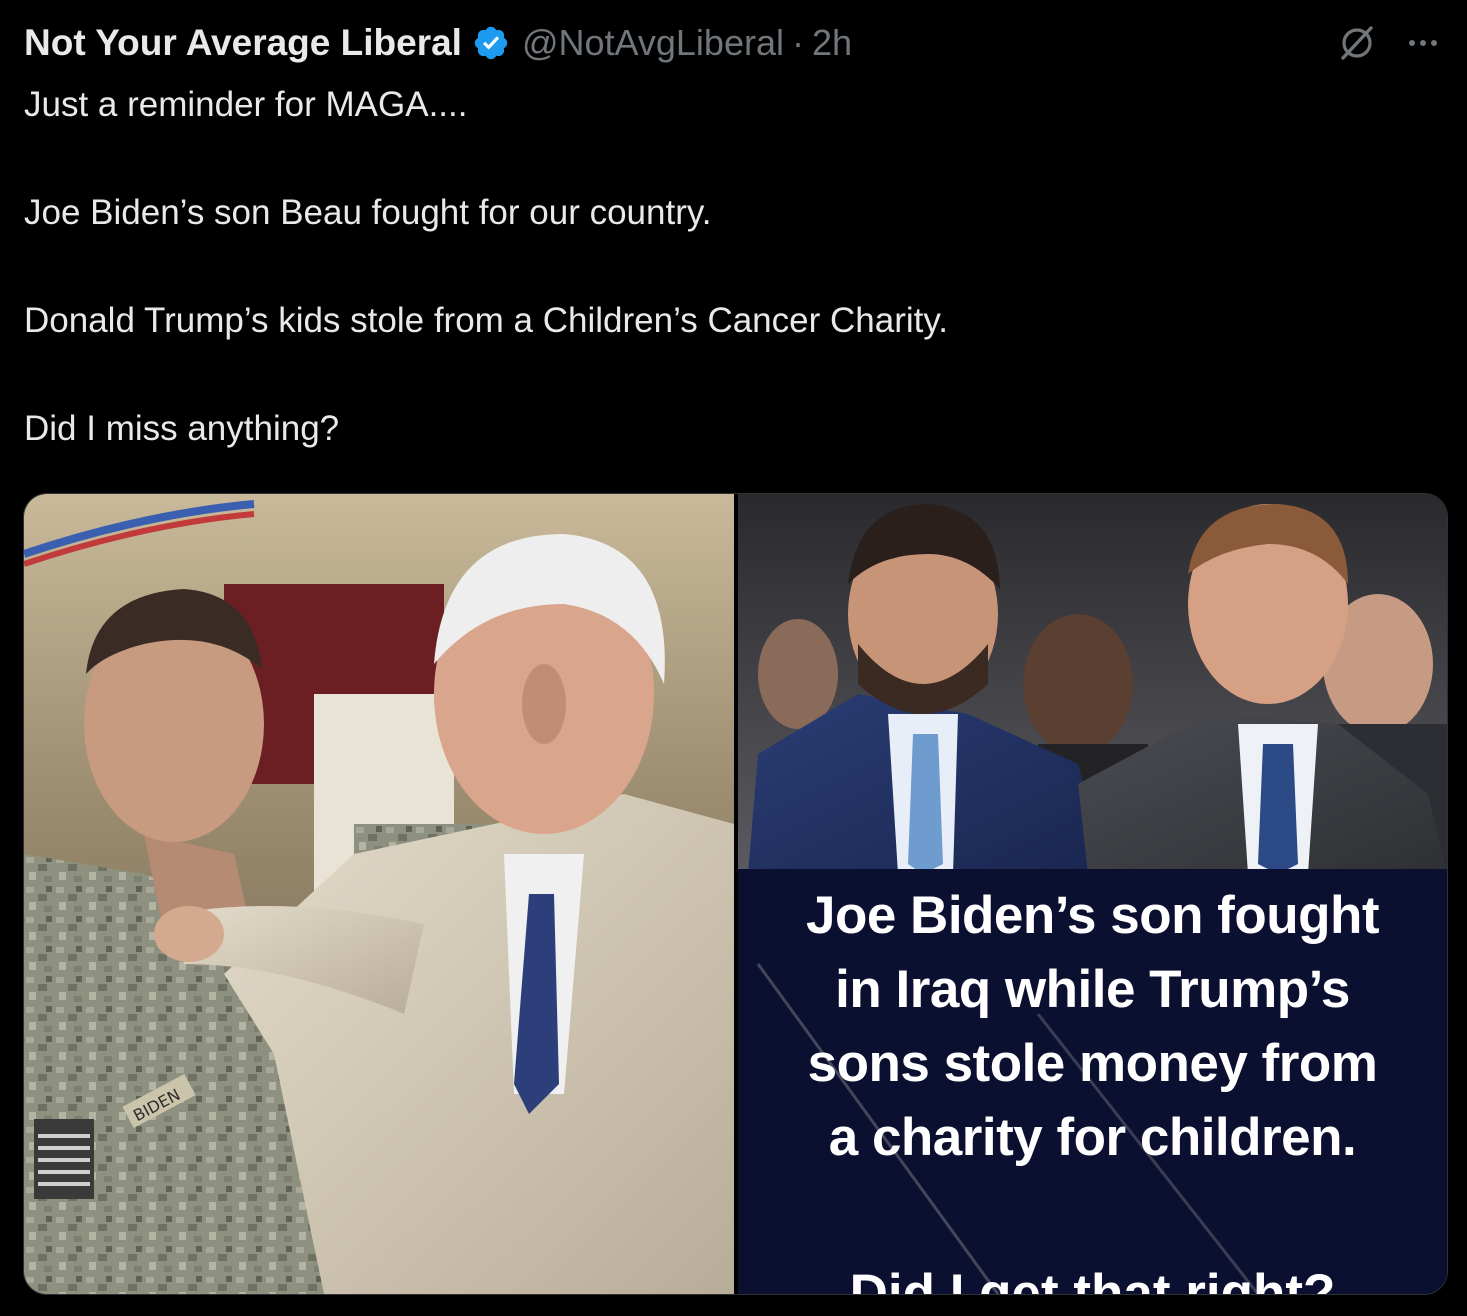  Describe the element at coordinates (1092, 1279) in the screenshot. I see `caption-footer: Did I get that right?` at that location.